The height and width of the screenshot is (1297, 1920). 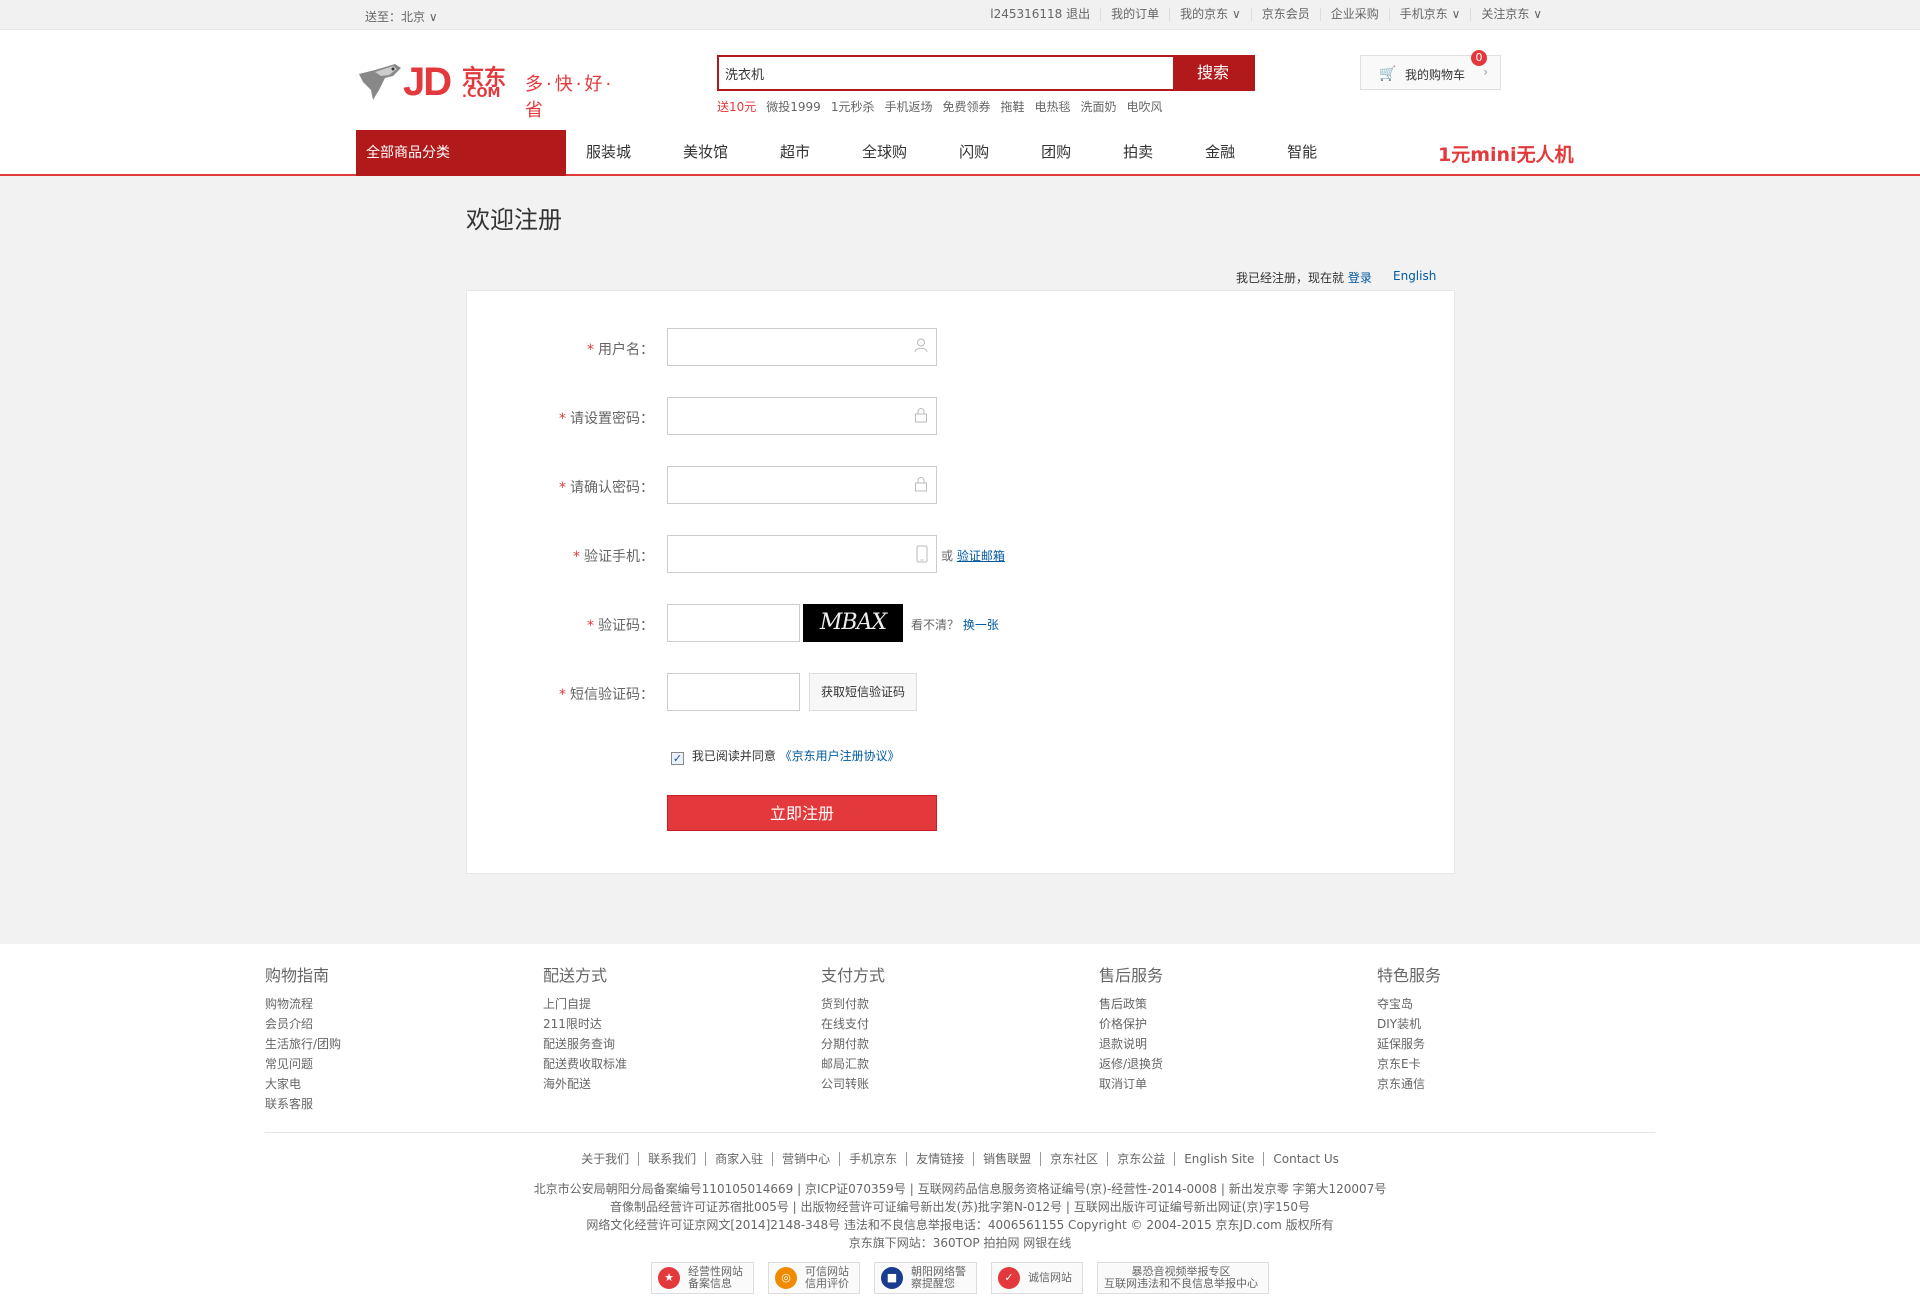 I want to click on footer-link-about: 关于我们, so click(x=605, y=1159).